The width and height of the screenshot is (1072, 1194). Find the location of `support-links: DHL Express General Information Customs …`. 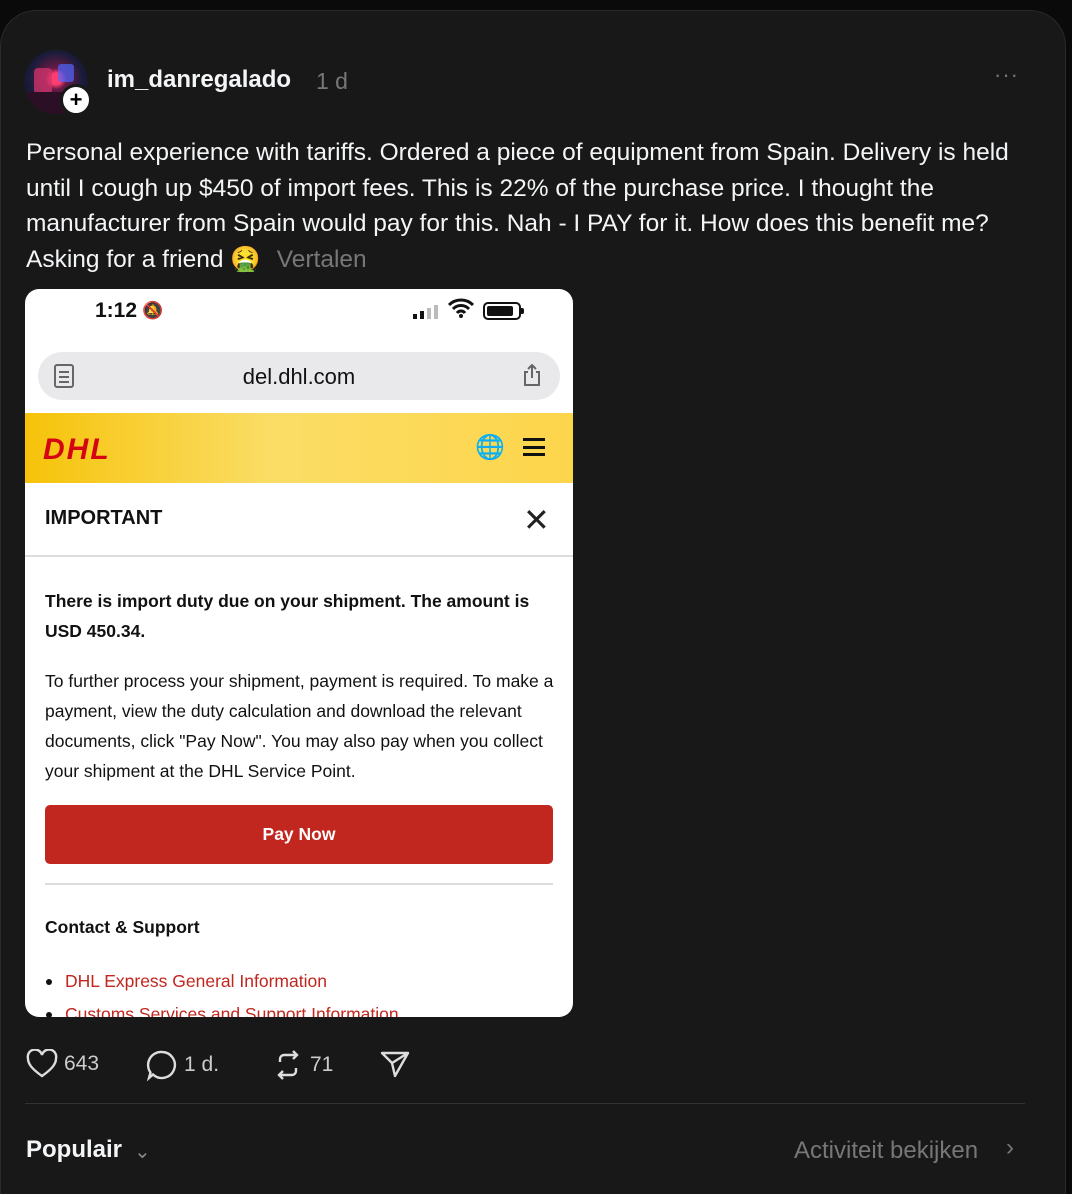

support-links: DHL Express General Information Customs … is located at coordinates (222, 991).